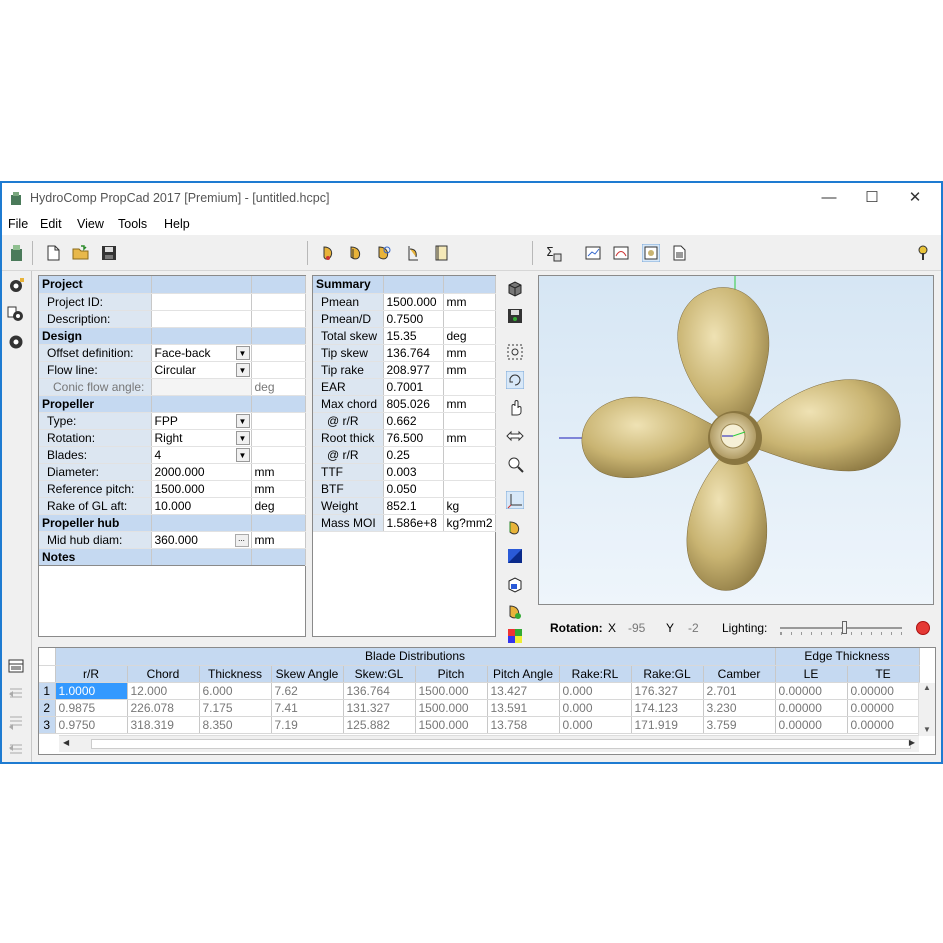 This screenshot has height=943, width=943. Describe the element at coordinates (109, 253) in the screenshot. I see `save-icon` at that location.